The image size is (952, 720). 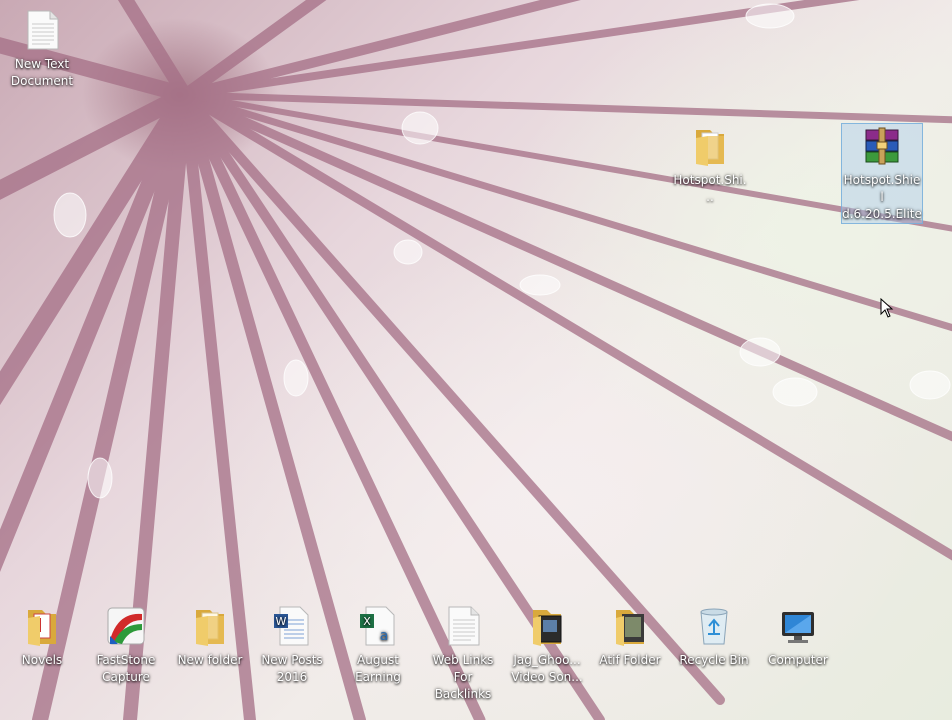 What do you see at coordinates (281, 621) in the screenshot?
I see `svg-text: W` at bounding box center [281, 621].